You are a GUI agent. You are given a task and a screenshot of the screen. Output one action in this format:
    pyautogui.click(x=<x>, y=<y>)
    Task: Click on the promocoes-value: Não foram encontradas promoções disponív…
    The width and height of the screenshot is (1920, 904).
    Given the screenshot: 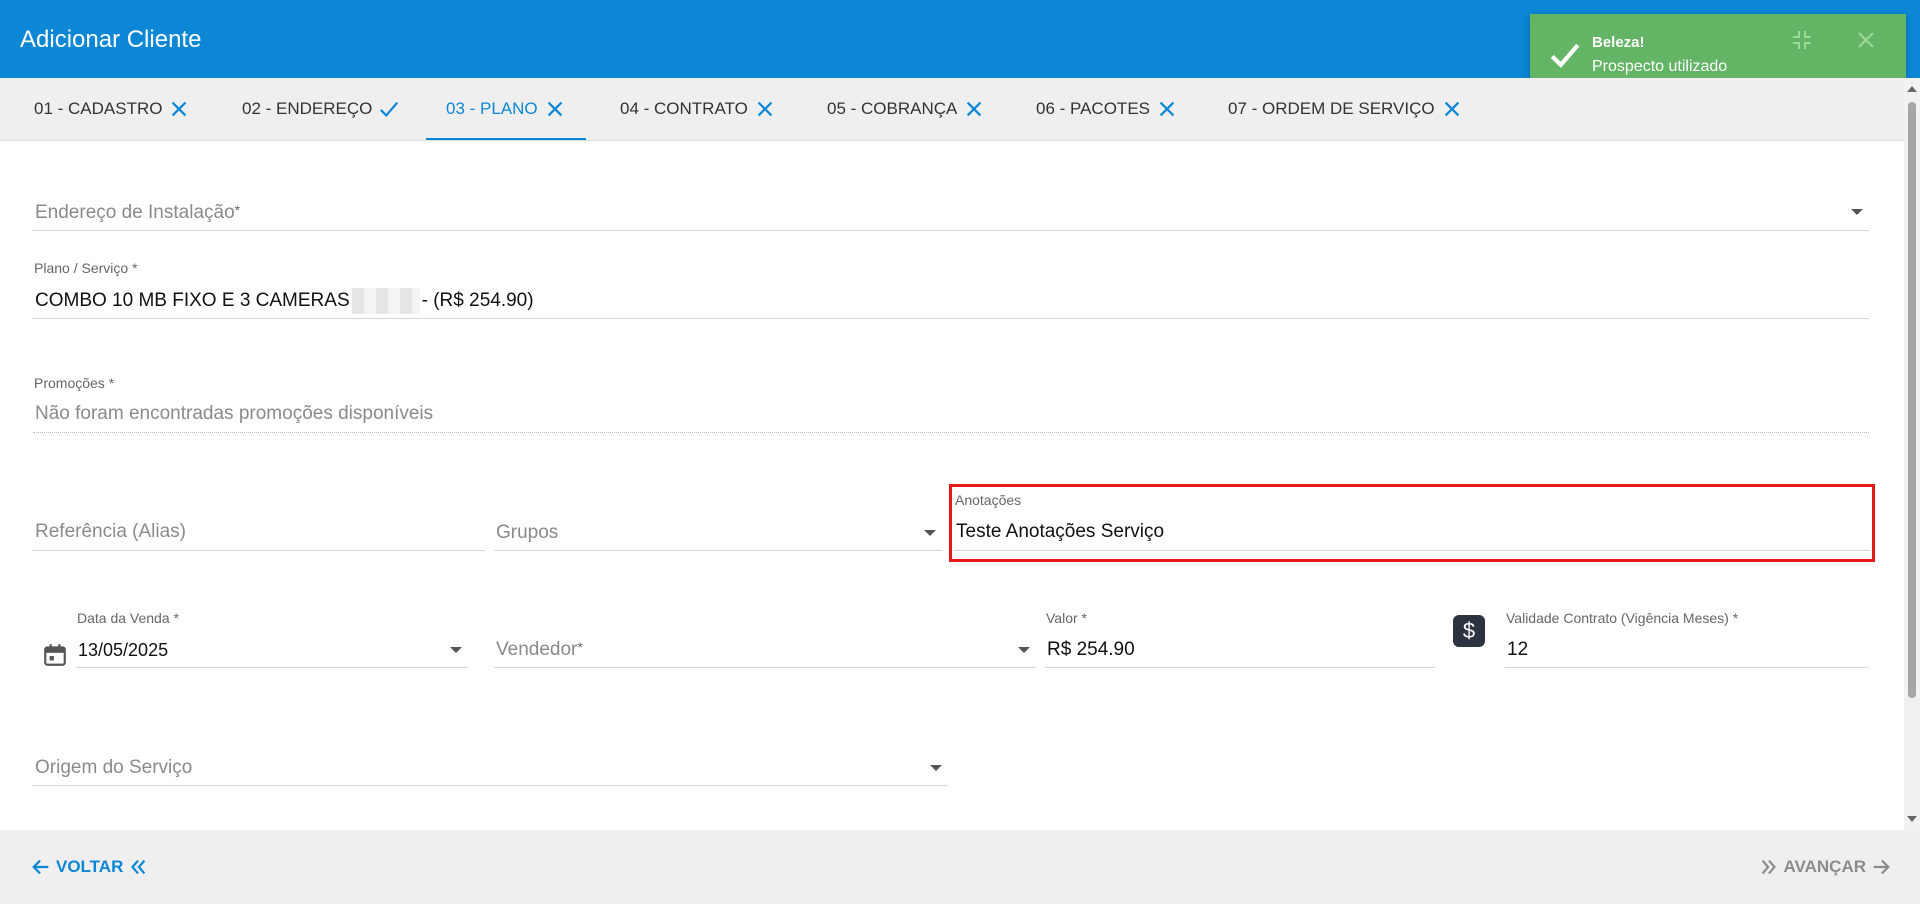 What is the action you would take?
    pyautogui.click(x=234, y=413)
    